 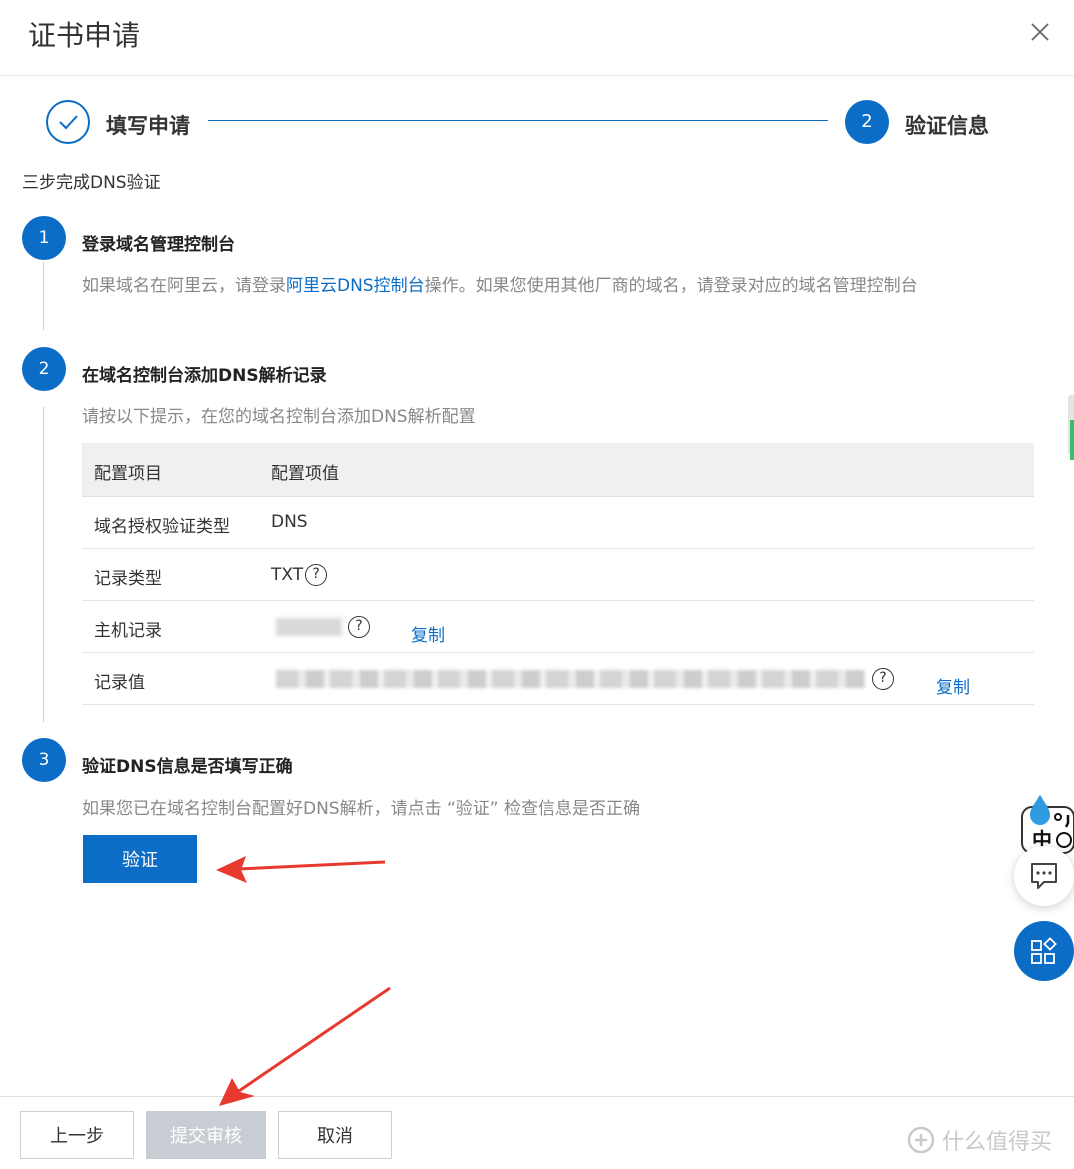 What do you see at coordinates (43, 564) in the screenshot?
I see `section2-timeline` at bounding box center [43, 564].